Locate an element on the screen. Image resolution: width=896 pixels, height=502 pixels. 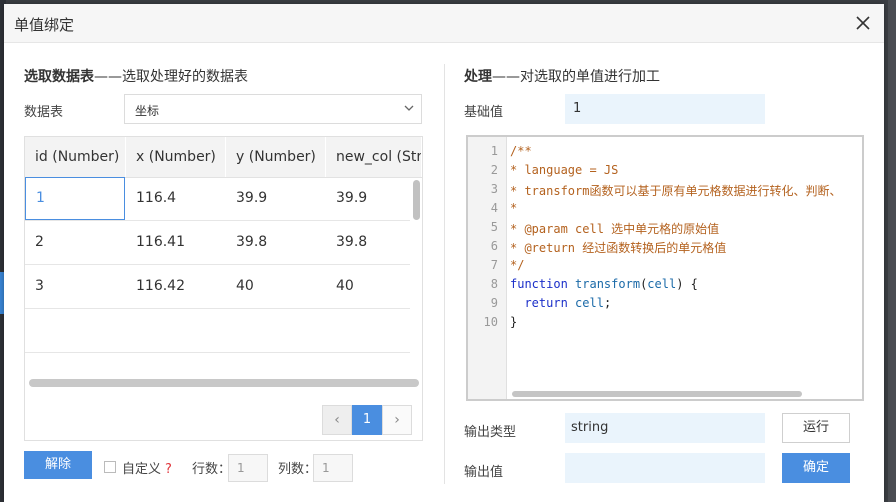
close-icon is located at coordinates (863, 23).